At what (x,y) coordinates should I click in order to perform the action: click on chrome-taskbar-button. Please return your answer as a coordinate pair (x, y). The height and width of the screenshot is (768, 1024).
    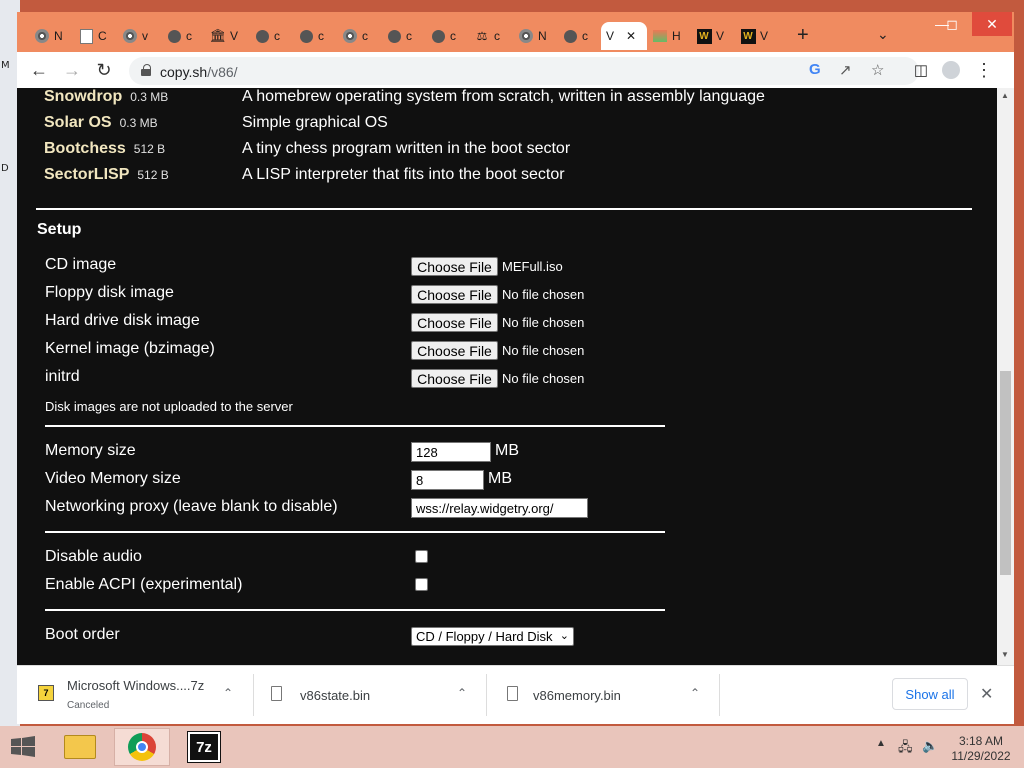
    Looking at the image, I should click on (142, 747).